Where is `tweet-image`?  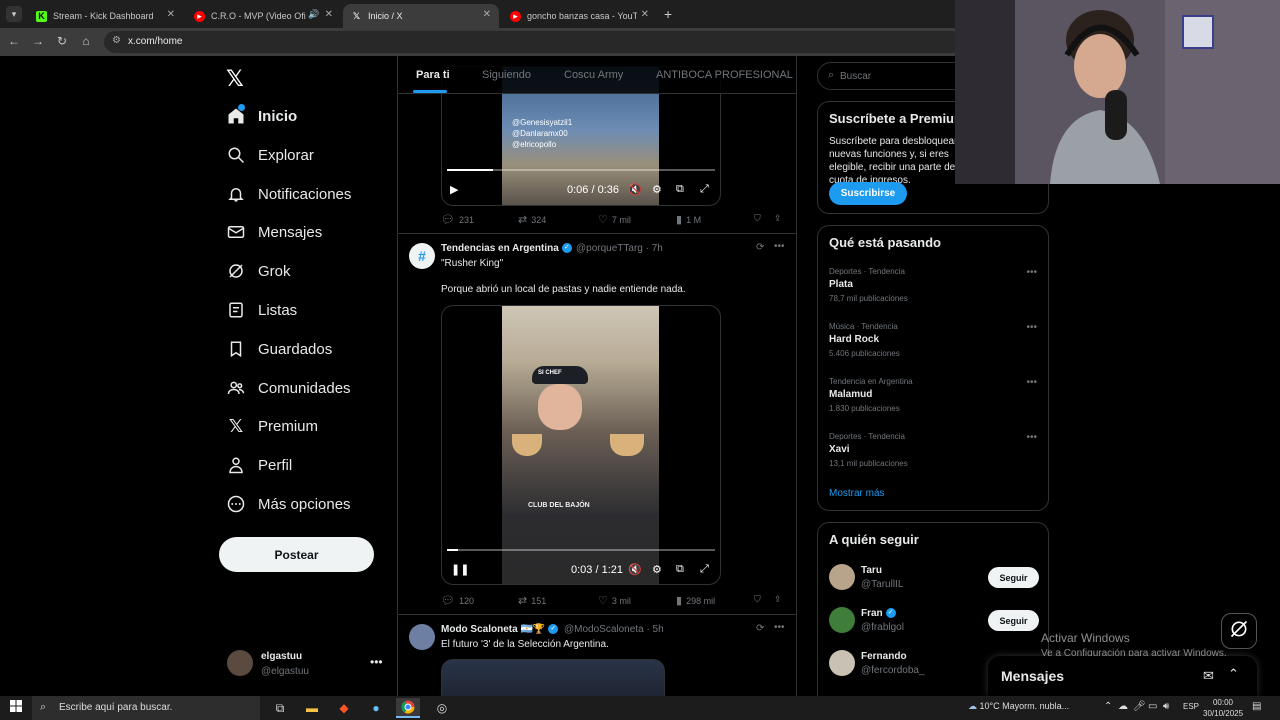
tweet-image is located at coordinates (553, 677).